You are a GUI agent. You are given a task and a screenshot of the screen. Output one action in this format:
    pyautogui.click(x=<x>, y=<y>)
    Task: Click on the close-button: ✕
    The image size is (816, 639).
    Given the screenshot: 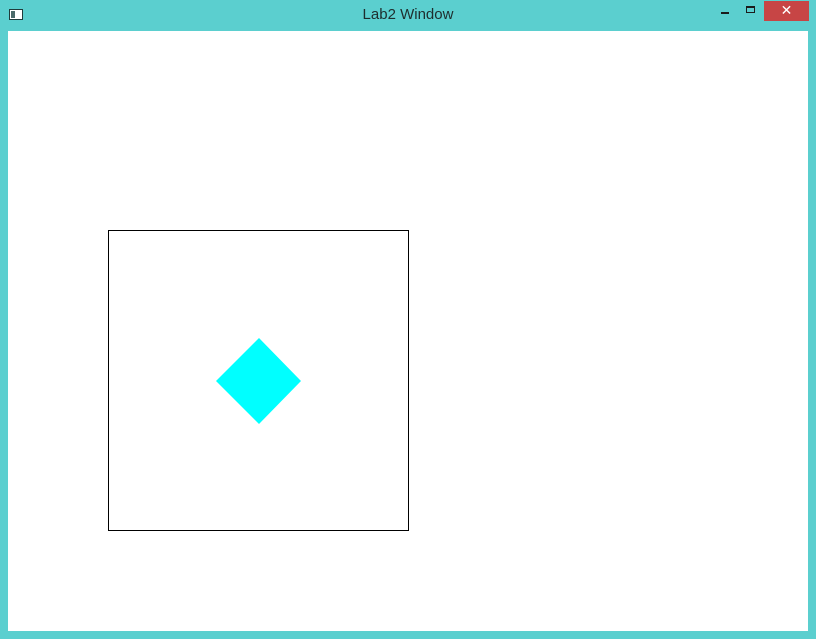 What is the action you would take?
    pyautogui.click(x=786, y=11)
    